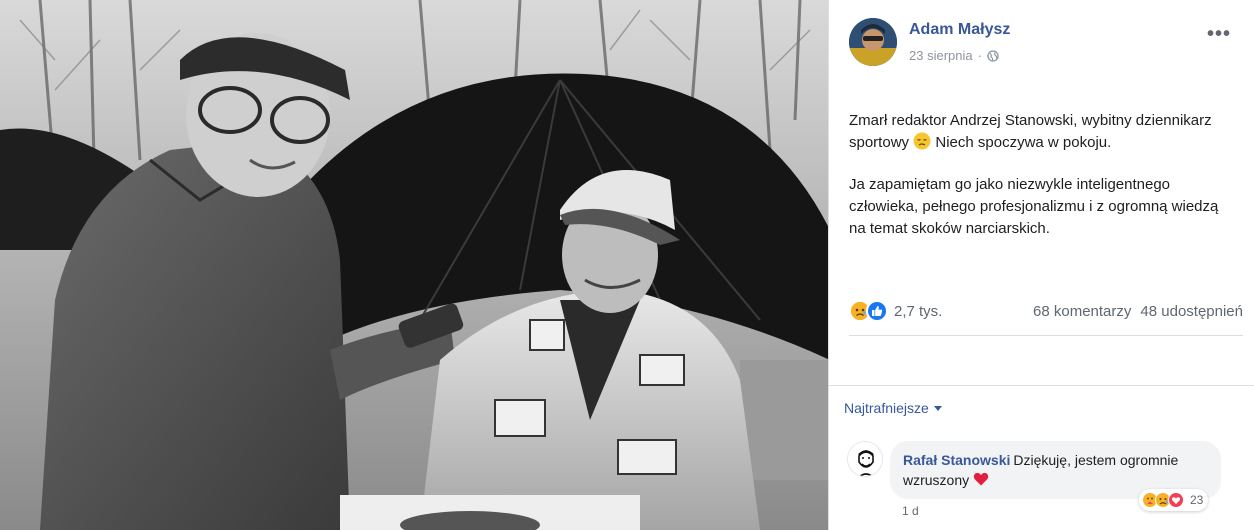 The image size is (1254, 530). I want to click on reactions-bar: 2,7 tys. 68 komentarzy 48 udostępnień, so click(1046, 311).